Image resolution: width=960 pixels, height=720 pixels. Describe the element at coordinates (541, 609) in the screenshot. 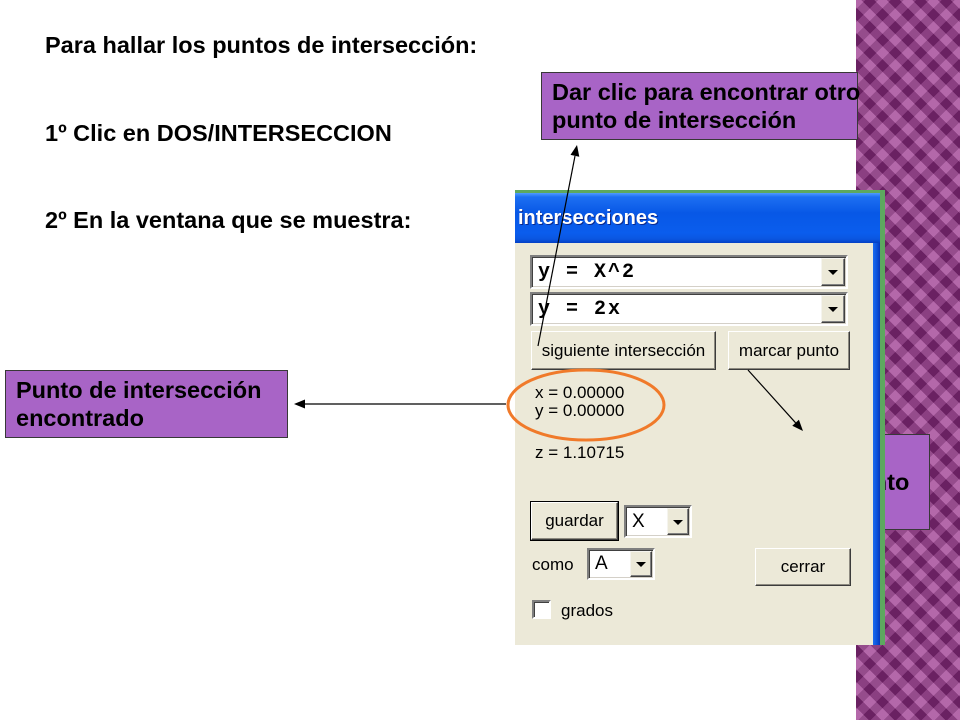

I see `degrees-checkbox` at that location.